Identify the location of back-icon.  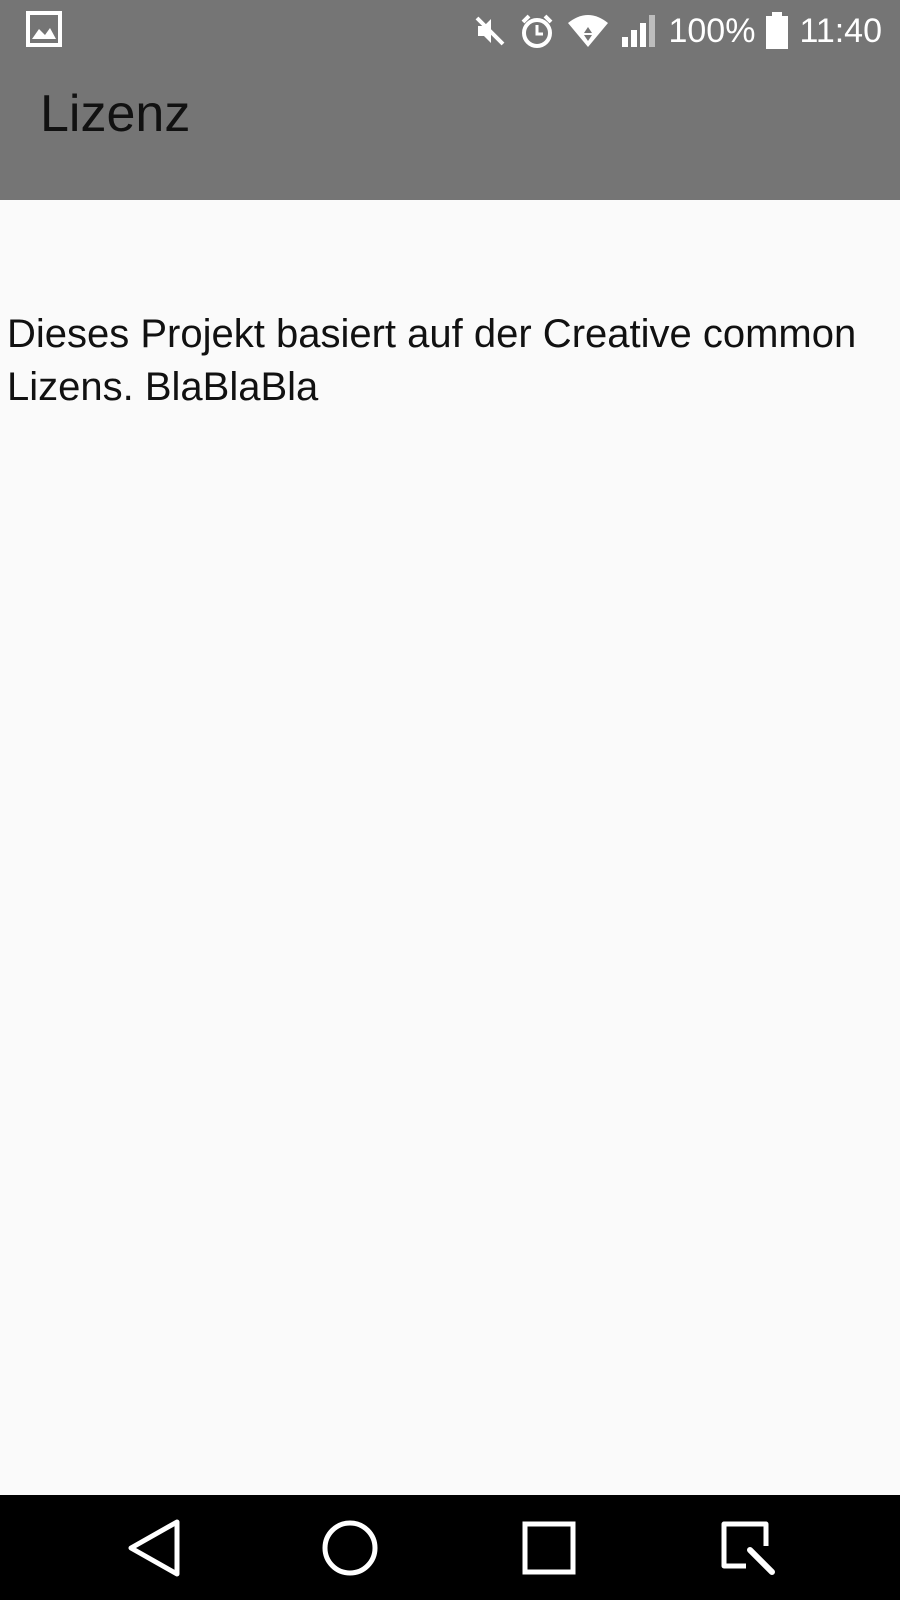
(154, 1548).